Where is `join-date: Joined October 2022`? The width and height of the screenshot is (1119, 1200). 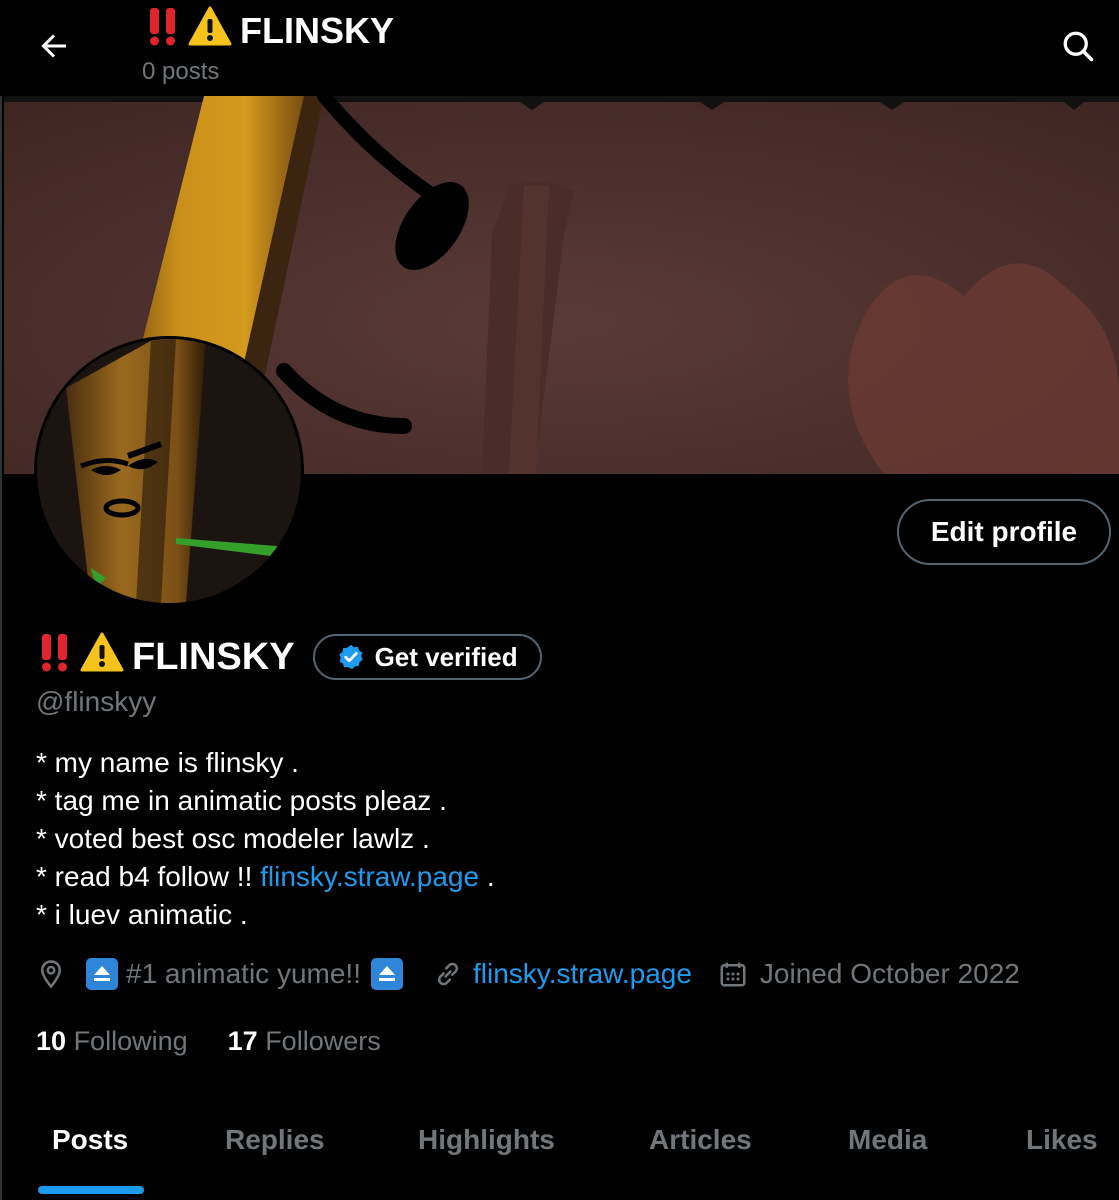 join-date: Joined October 2022 is located at coordinates (869, 974).